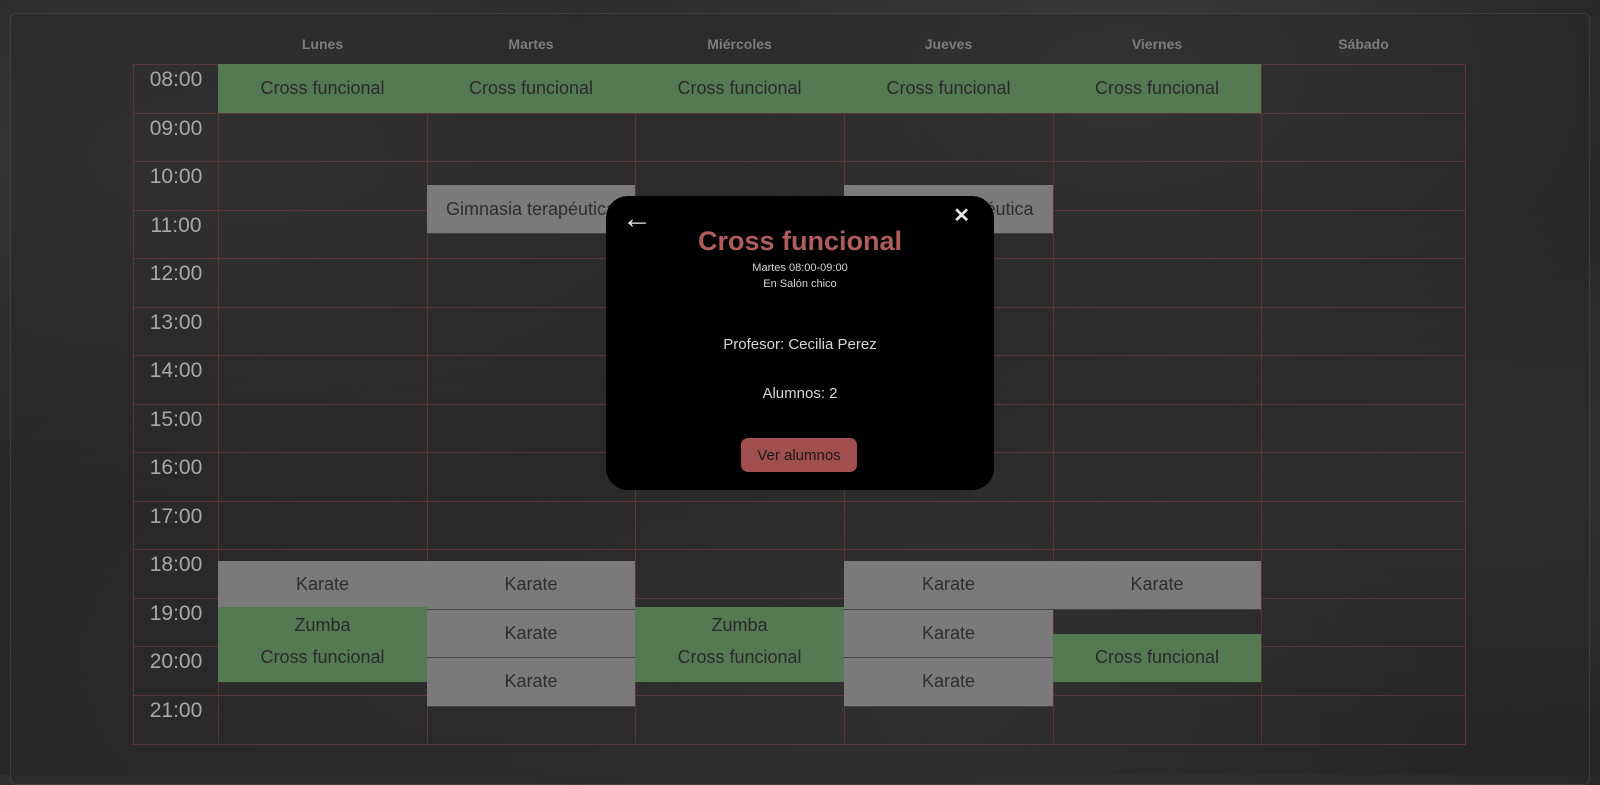  Describe the element at coordinates (531, 44) in the screenshot. I see `day-header-martes: Martes` at that location.